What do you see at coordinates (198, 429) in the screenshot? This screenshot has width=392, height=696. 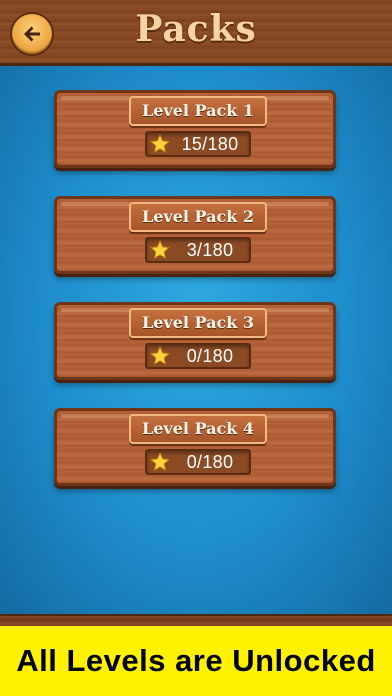 I see `pack-name-label: Level Pack 4` at bounding box center [198, 429].